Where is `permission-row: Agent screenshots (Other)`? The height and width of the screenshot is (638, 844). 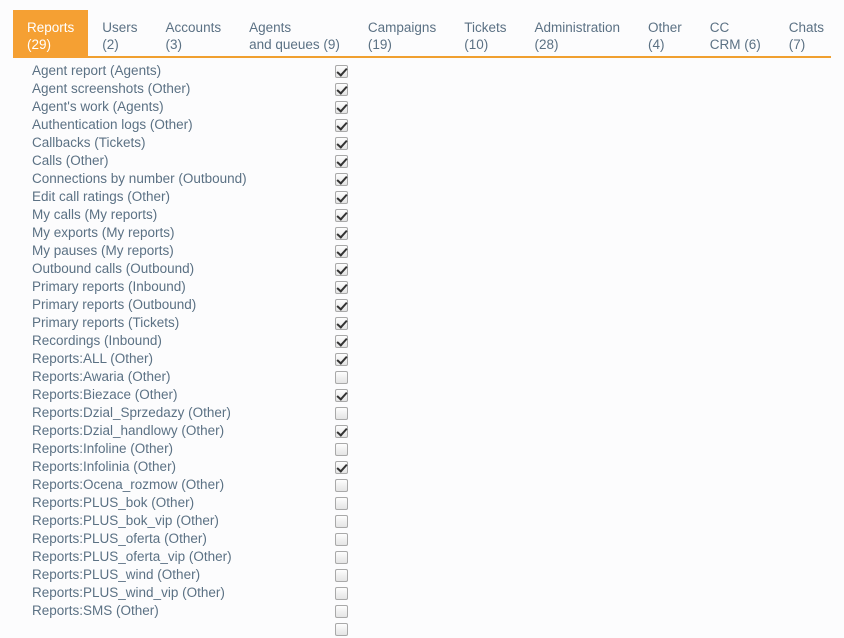 permission-row: Agent screenshots (Other) is located at coordinates (422, 89).